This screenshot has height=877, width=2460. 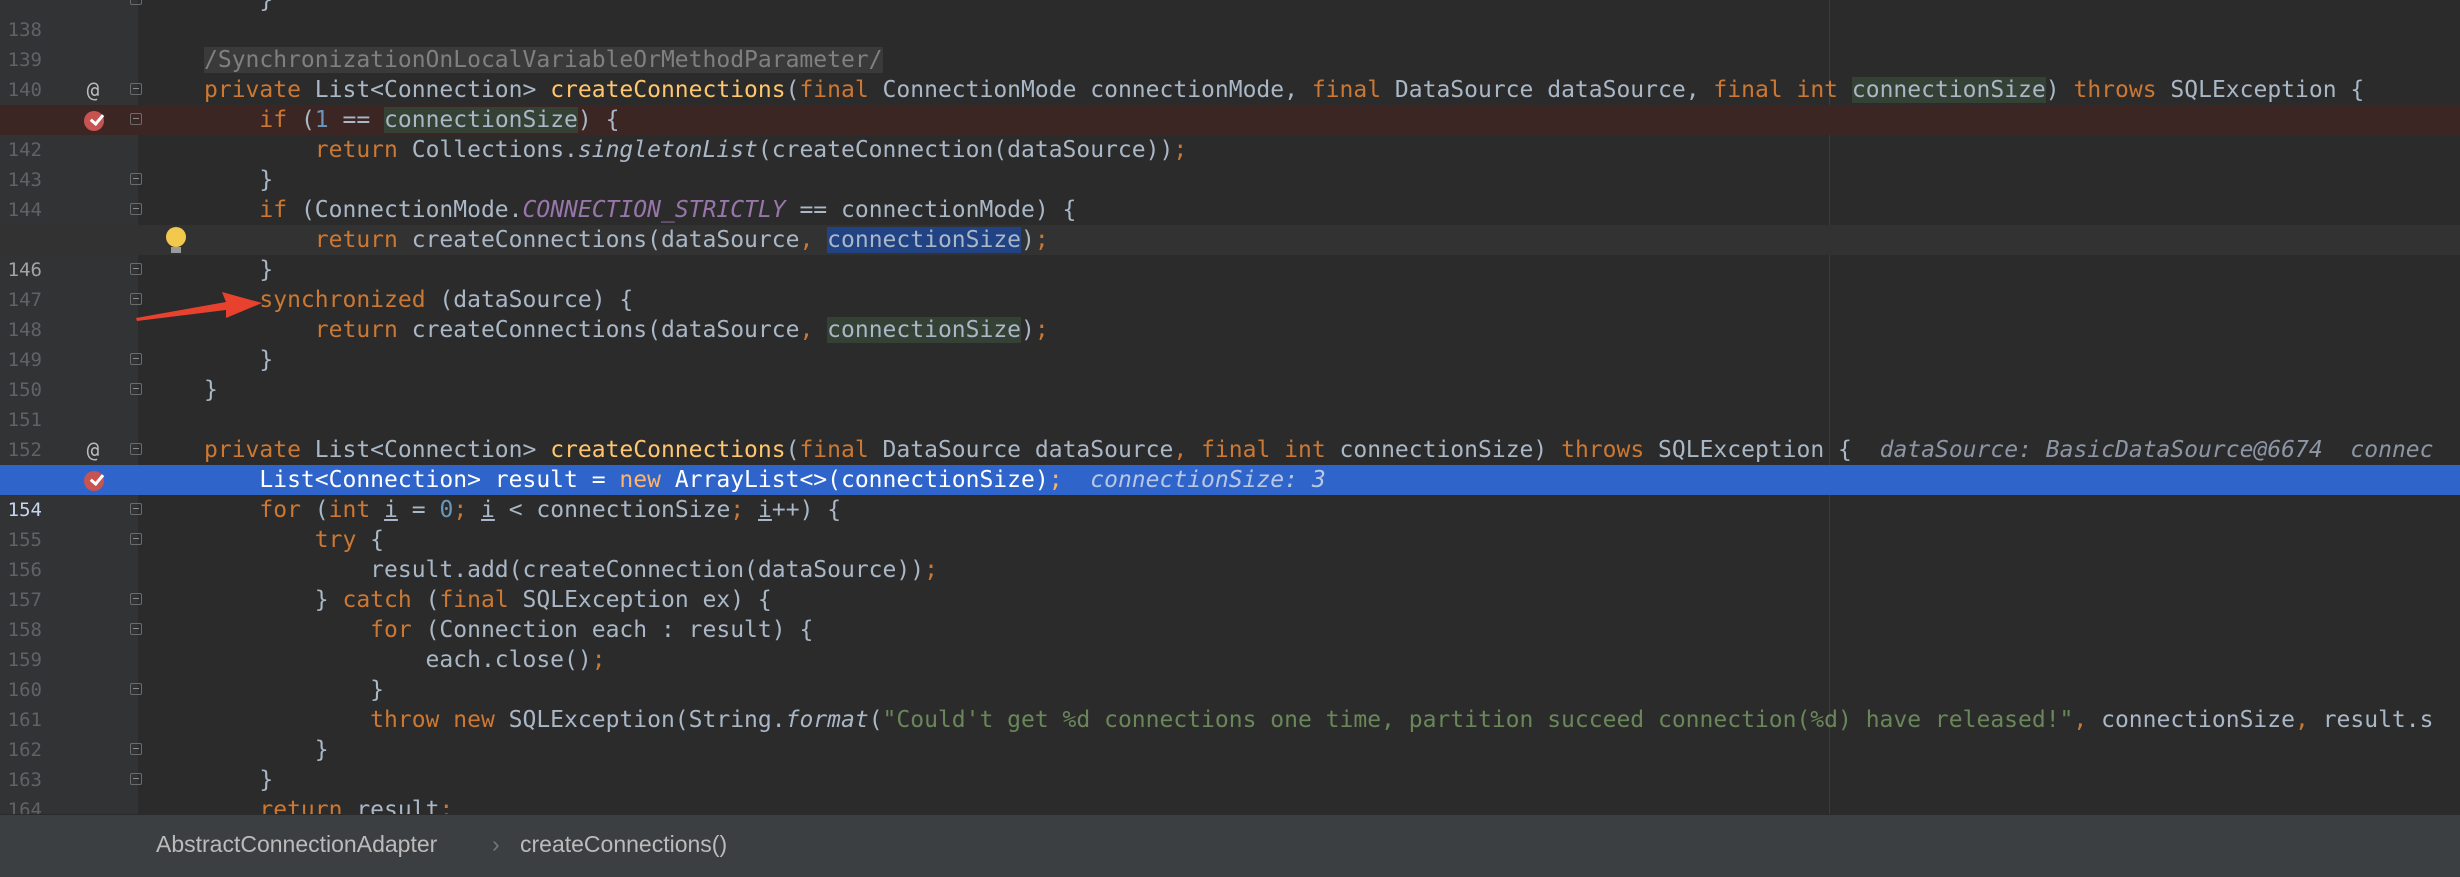 I want to click on code-line-150: 150 }, so click(x=1230, y=373).